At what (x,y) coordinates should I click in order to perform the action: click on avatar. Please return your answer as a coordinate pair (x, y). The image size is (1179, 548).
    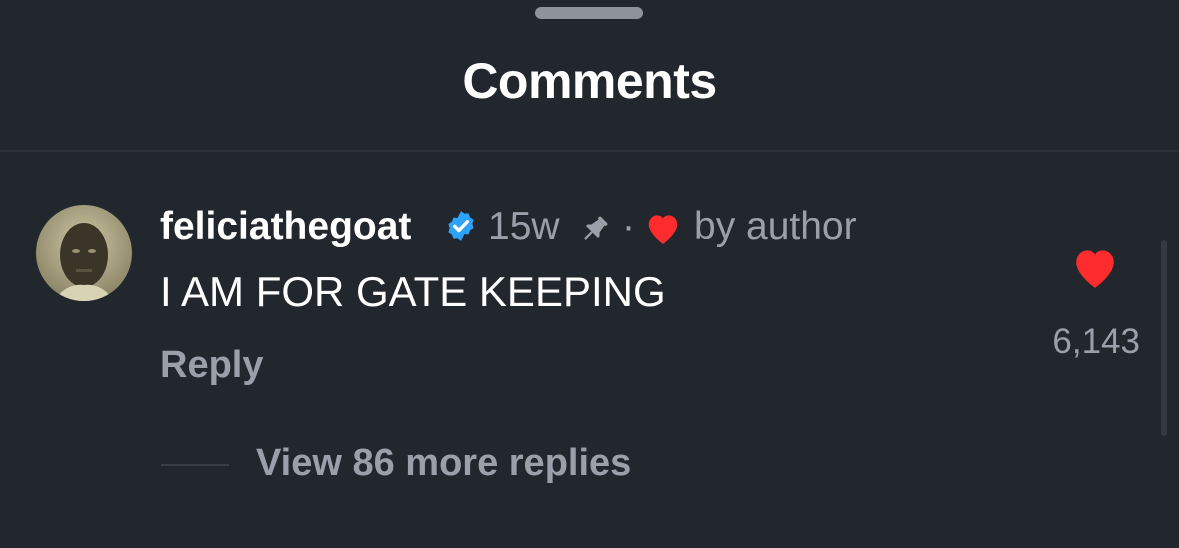
    Looking at the image, I should click on (84, 253).